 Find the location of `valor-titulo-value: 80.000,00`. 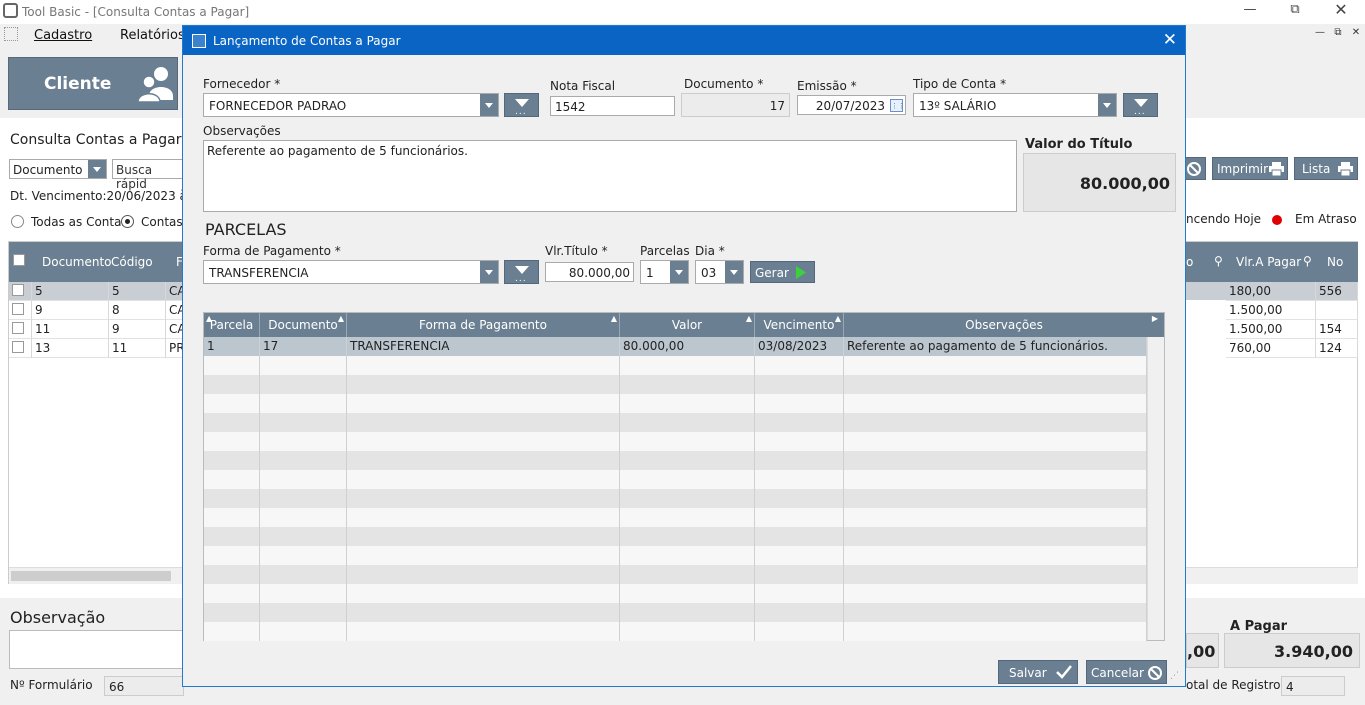

valor-titulo-value: 80.000,00 is located at coordinates (1124, 183).